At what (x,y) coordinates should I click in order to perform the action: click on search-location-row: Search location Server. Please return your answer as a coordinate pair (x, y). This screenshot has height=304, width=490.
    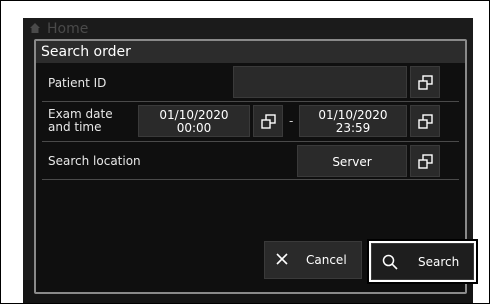
    Looking at the image, I should click on (250, 161).